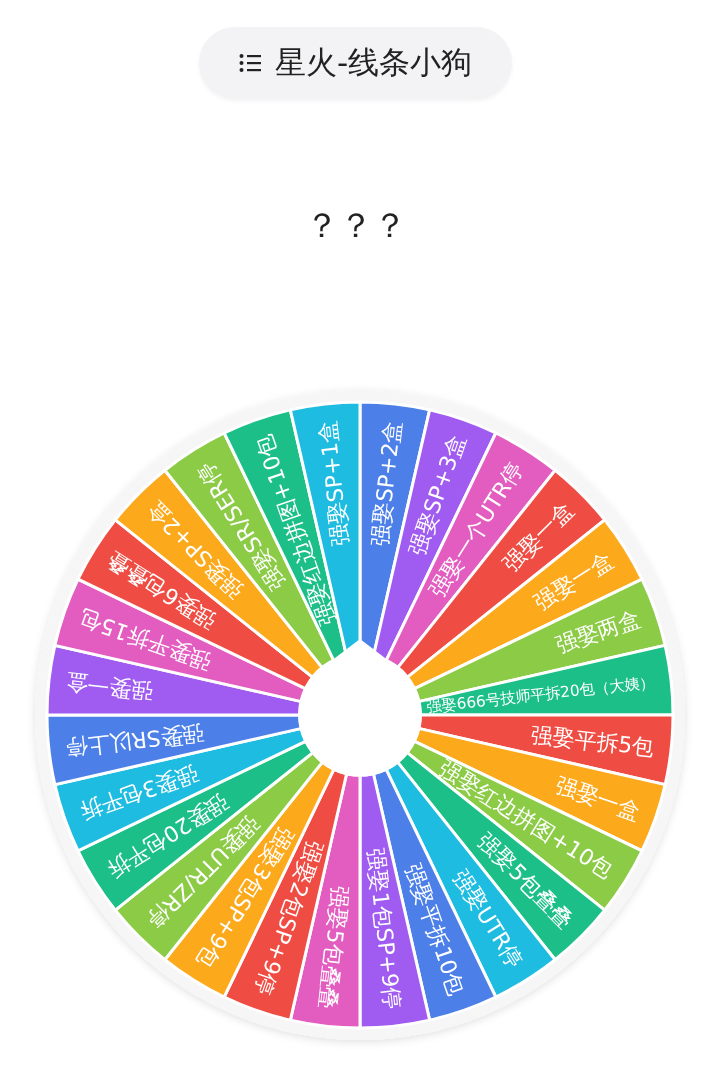 The height and width of the screenshot is (1086, 711). Describe the element at coordinates (355, 63) in the screenshot. I see `wheel-title-button: 星火-线条小狗` at that location.